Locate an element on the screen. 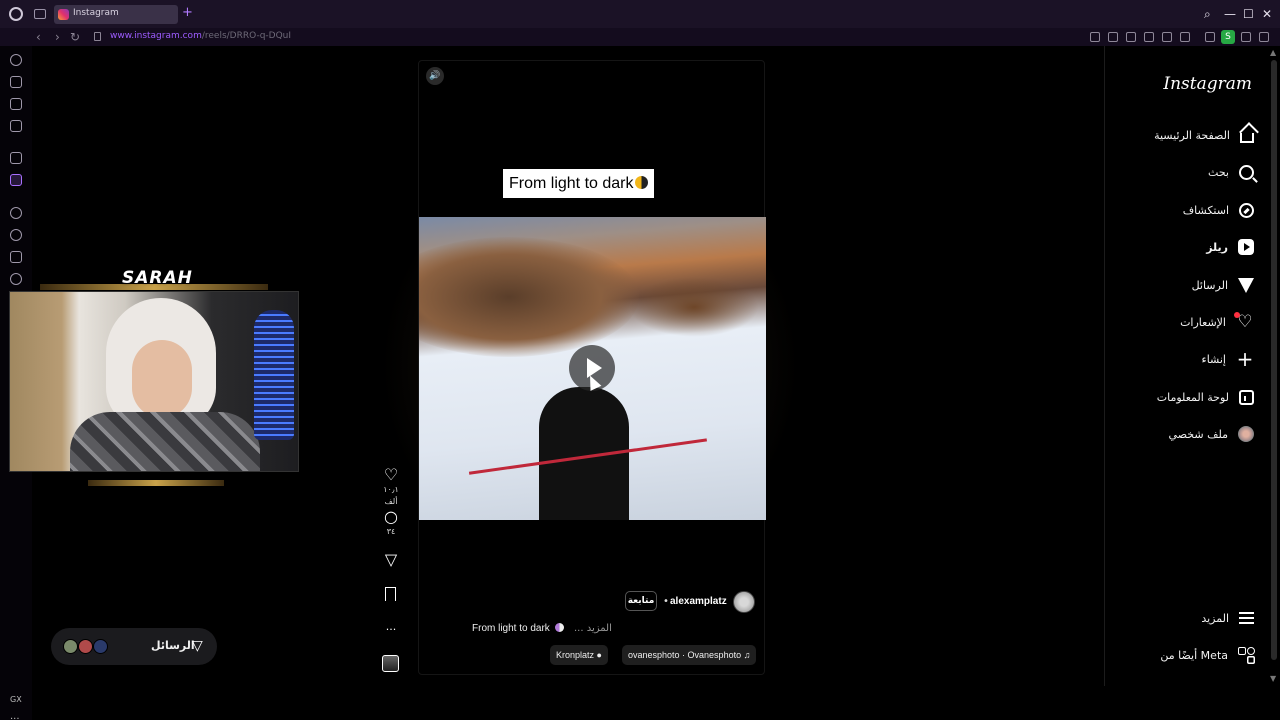  caption-more-link: ... المزيد is located at coordinates (593, 628).